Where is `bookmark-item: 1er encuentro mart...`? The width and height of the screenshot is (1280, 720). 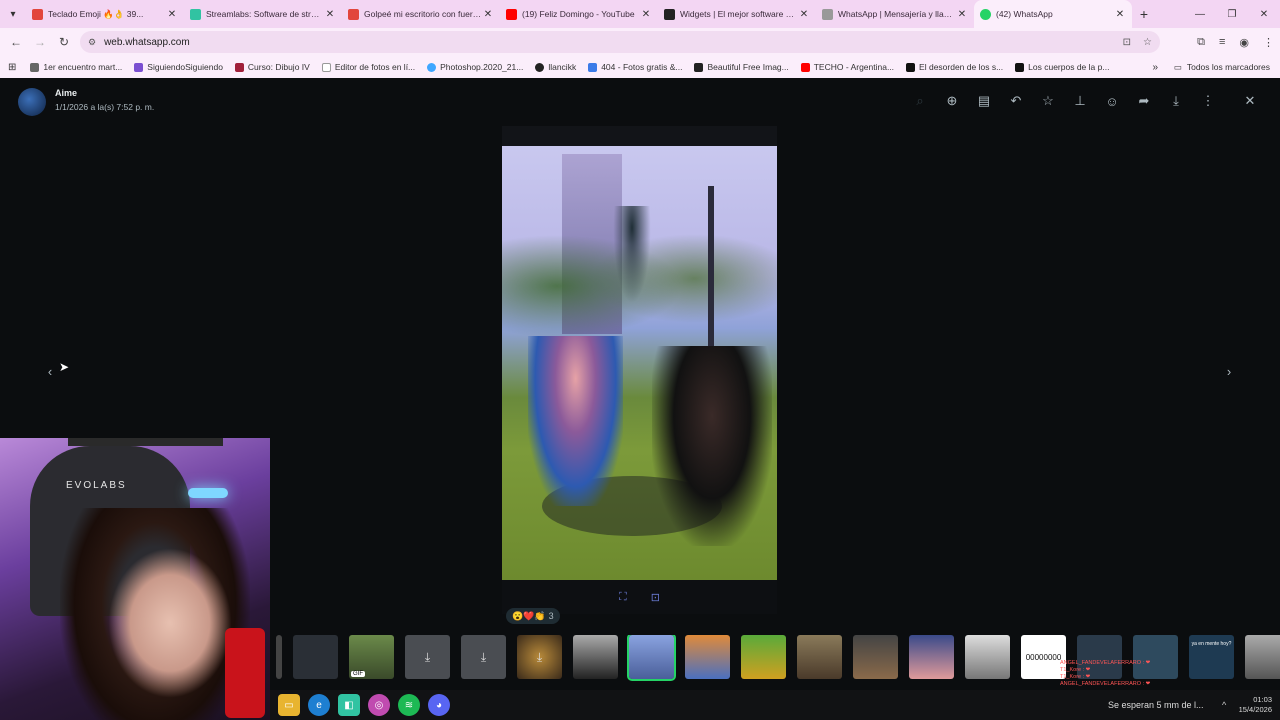 bookmark-item: 1er encuentro mart... is located at coordinates (76, 67).